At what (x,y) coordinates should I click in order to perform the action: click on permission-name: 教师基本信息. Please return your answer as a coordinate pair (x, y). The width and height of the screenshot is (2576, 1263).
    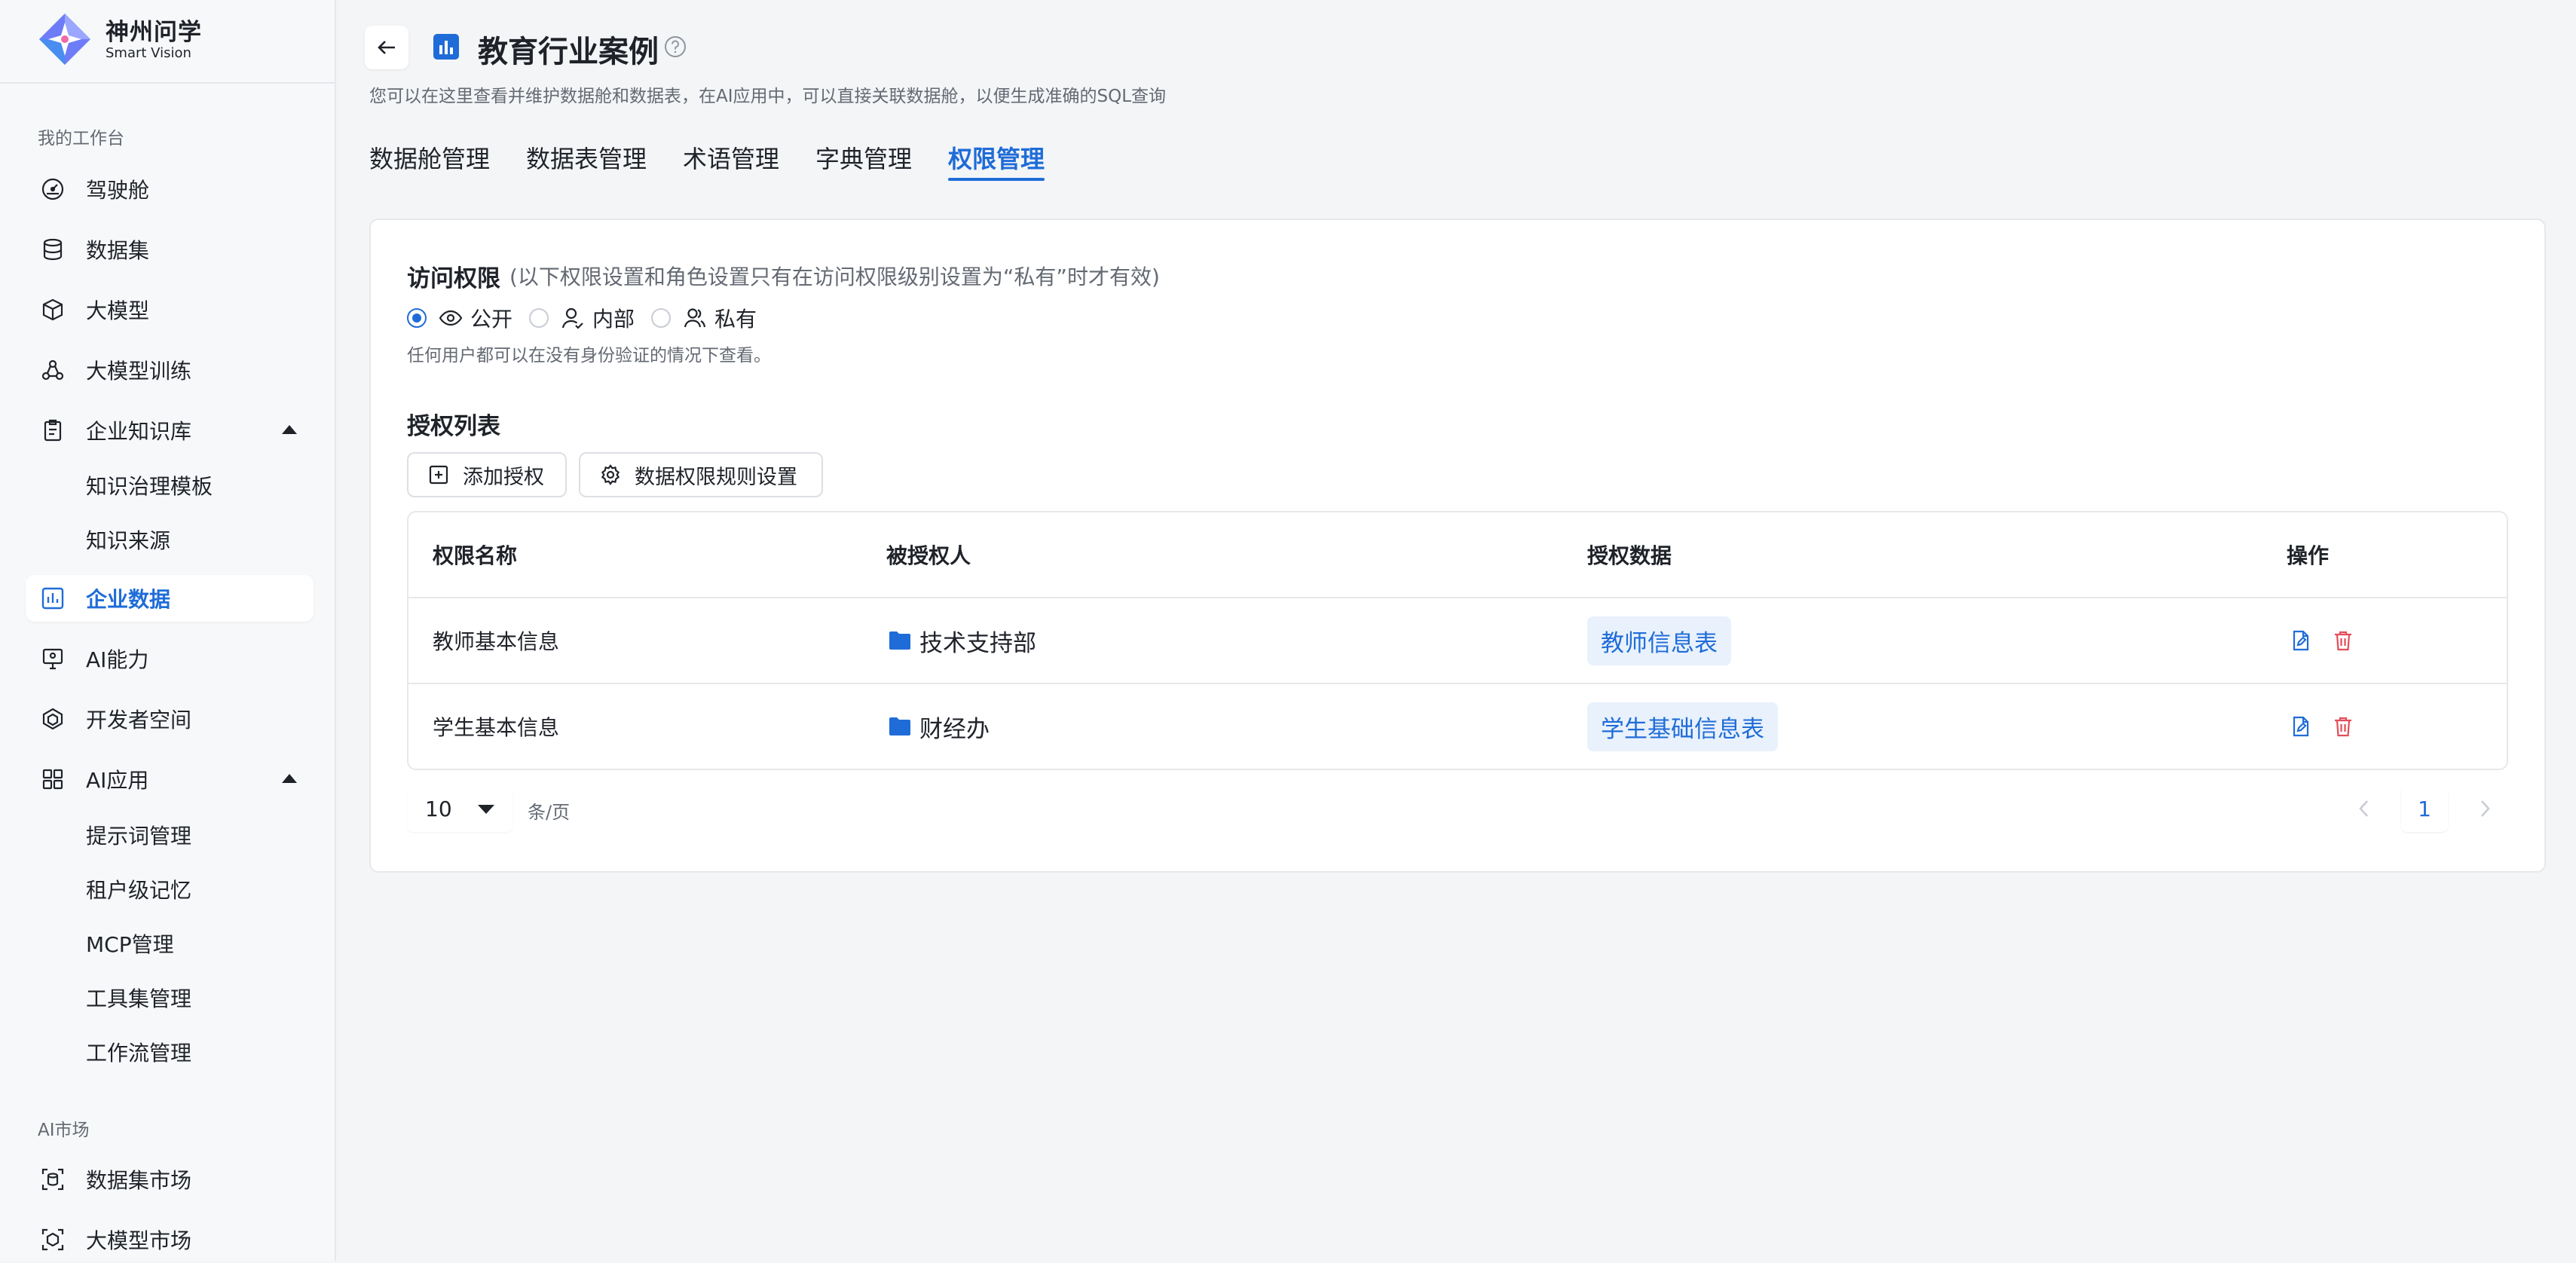
    Looking at the image, I should click on (496, 641).